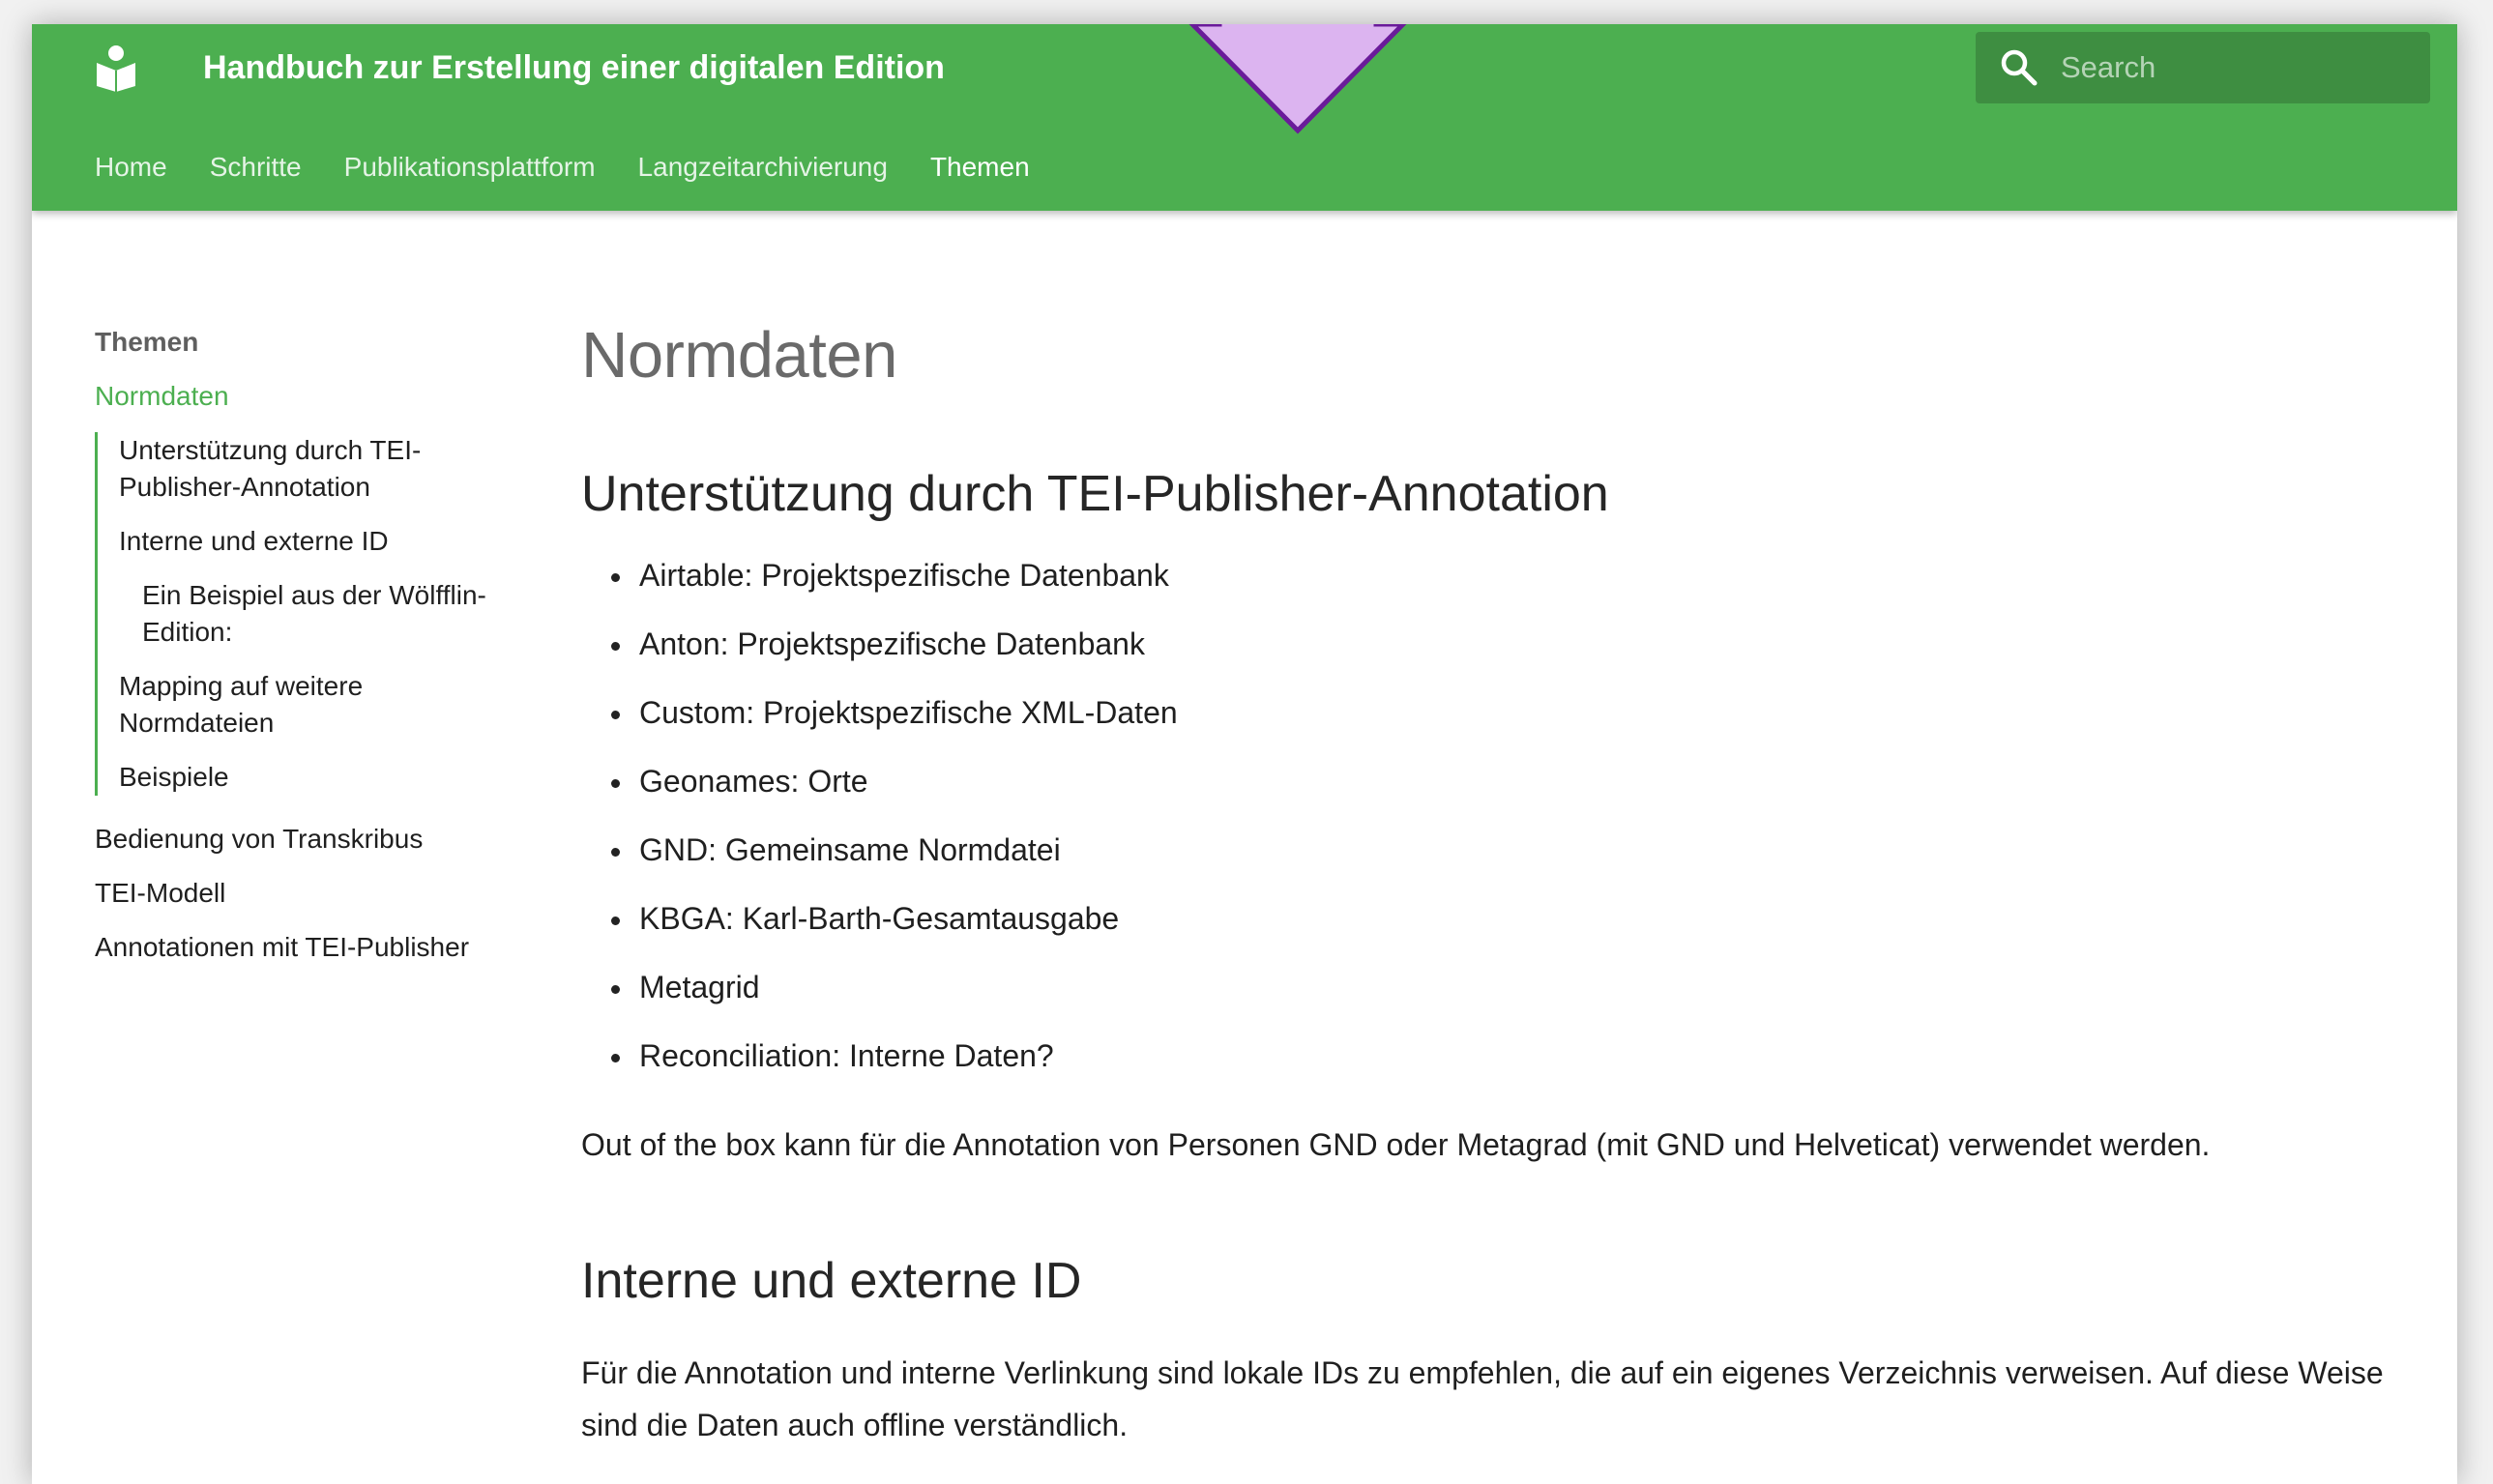 The height and width of the screenshot is (1484, 2493). I want to click on list-item: Airtable: Projektspezifische Datenbank, so click(1502, 575).